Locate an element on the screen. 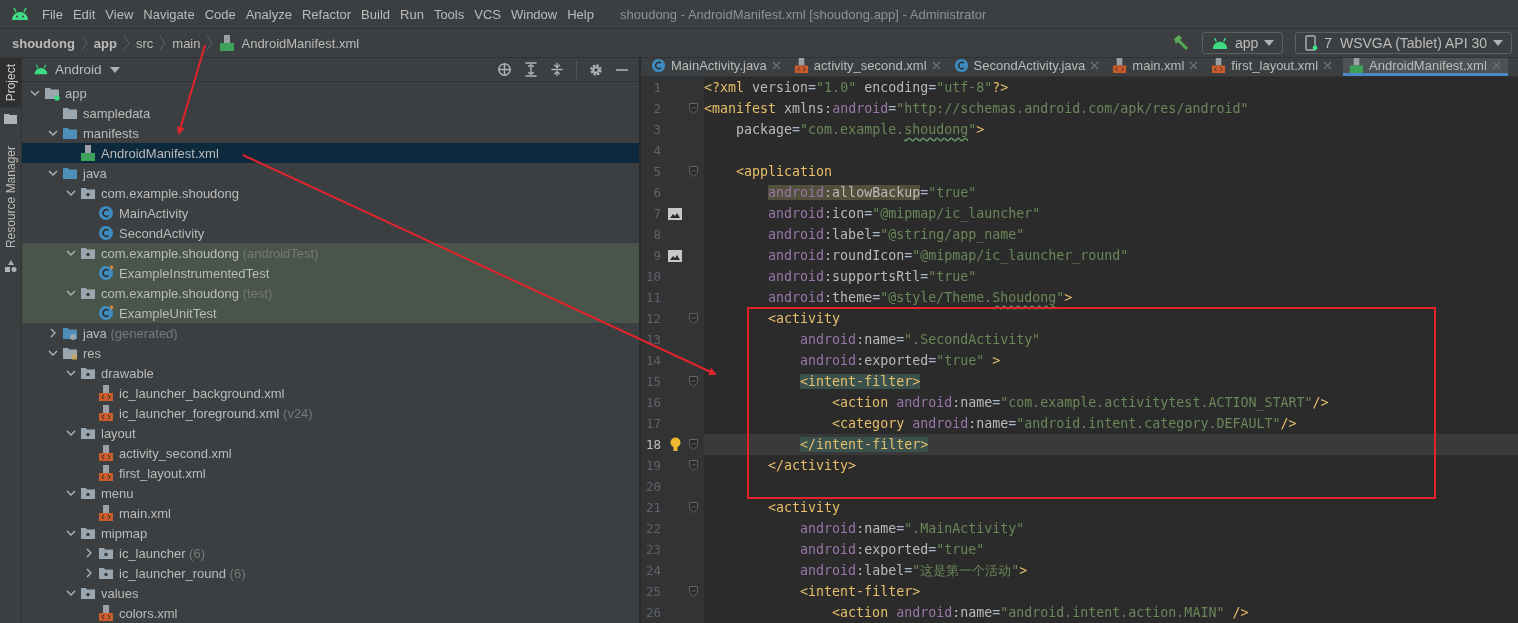 This screenshot has height=623, width=1518. menu: Help is located at coordinates (580, 14).